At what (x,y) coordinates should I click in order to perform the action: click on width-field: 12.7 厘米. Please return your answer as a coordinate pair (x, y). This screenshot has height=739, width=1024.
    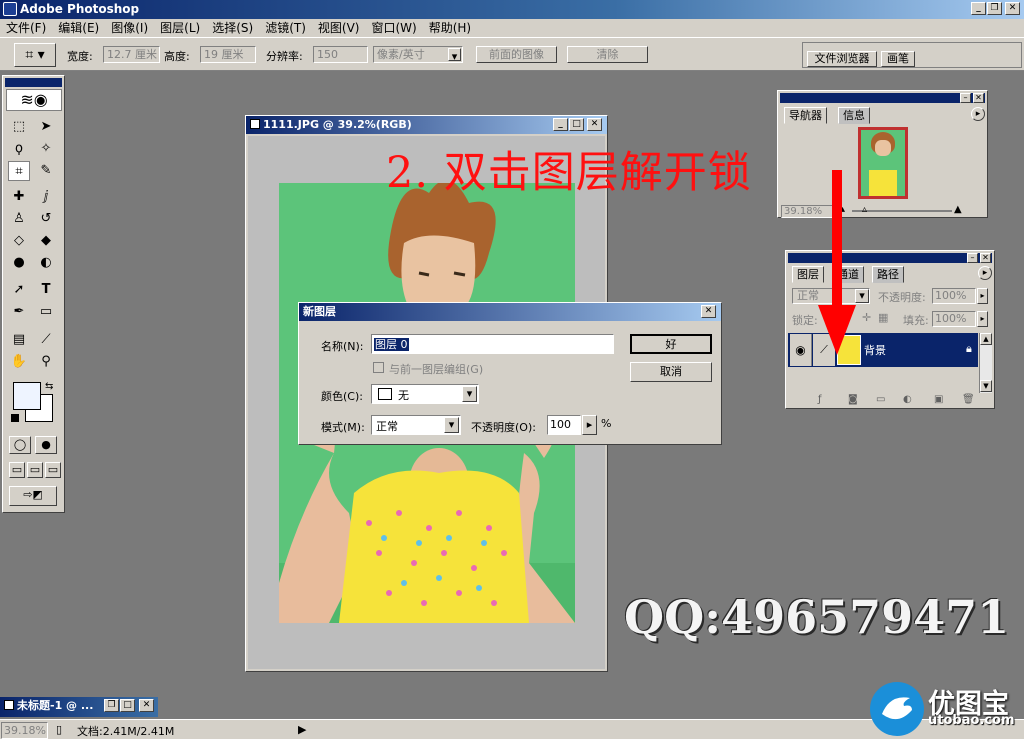
    Looking at the image, I should click on (131, 54).